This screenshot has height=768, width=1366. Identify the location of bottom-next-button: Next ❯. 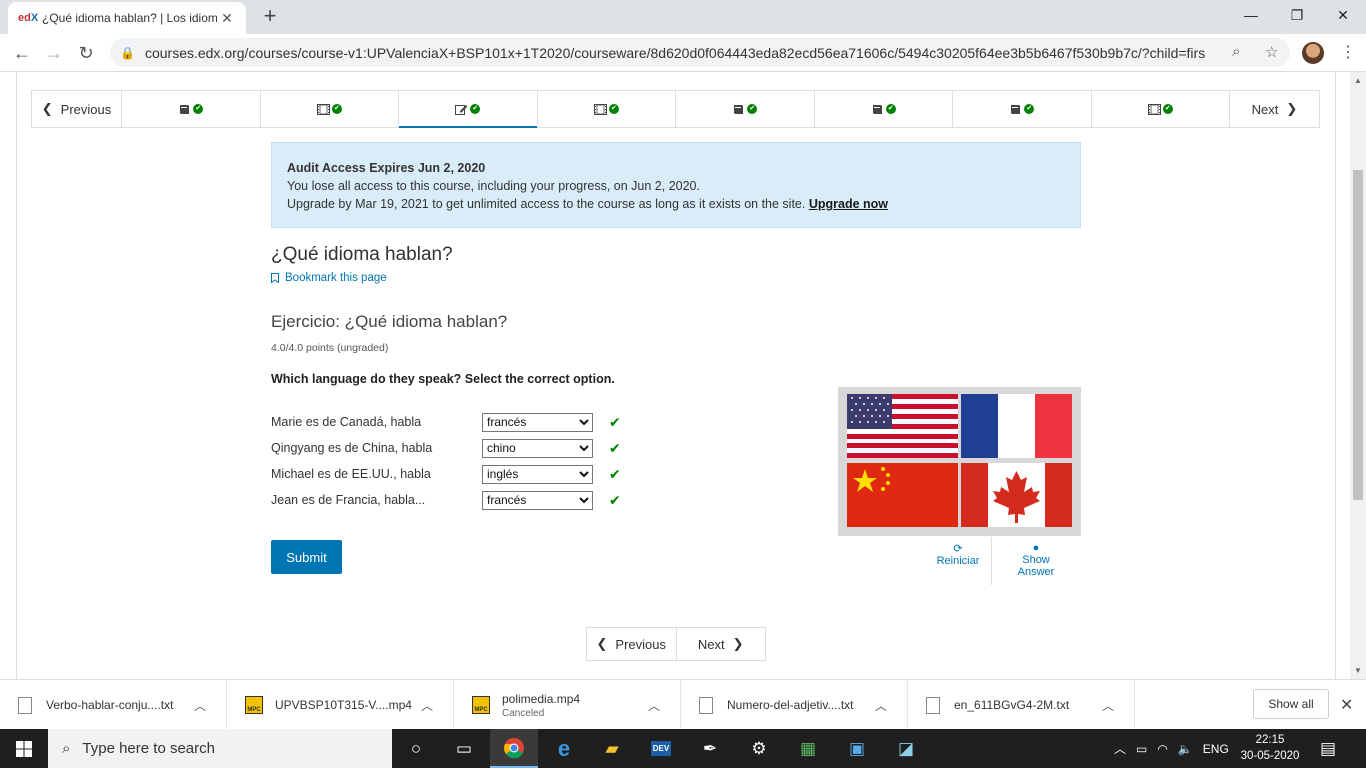
(721, 644).